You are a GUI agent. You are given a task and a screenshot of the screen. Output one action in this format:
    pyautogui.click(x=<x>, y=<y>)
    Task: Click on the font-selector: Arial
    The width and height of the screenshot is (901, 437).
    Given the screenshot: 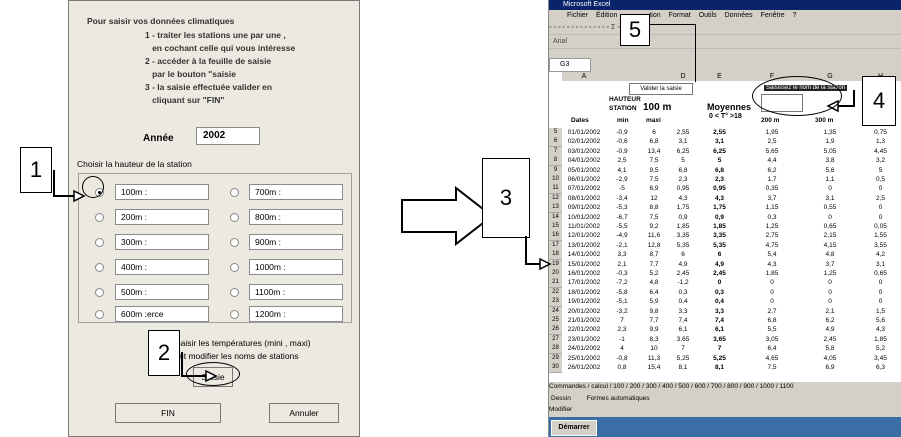 What is the action you would take?
    pyautogui.click(x=558, y=41)
    